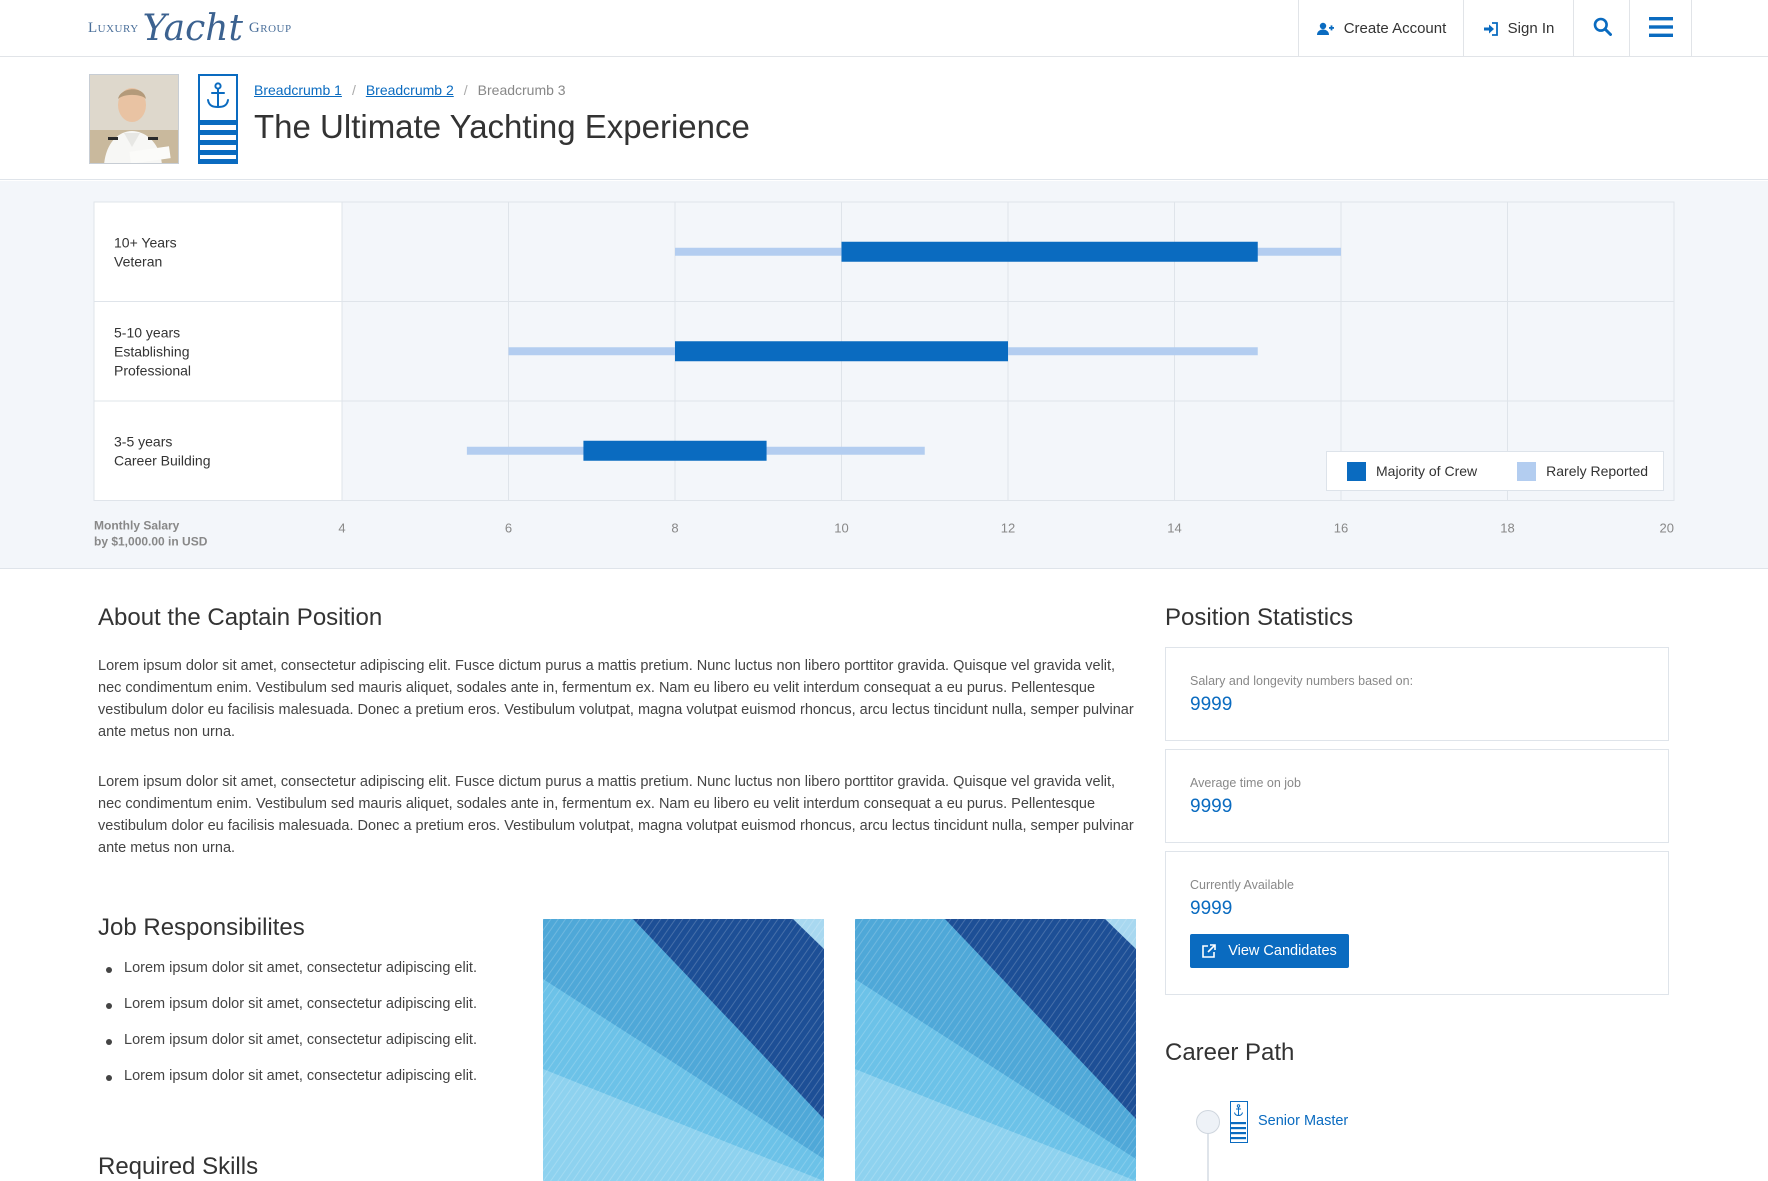  I want to click on breadcrumb-current: Breadcrumb 3, so click(521, 90).